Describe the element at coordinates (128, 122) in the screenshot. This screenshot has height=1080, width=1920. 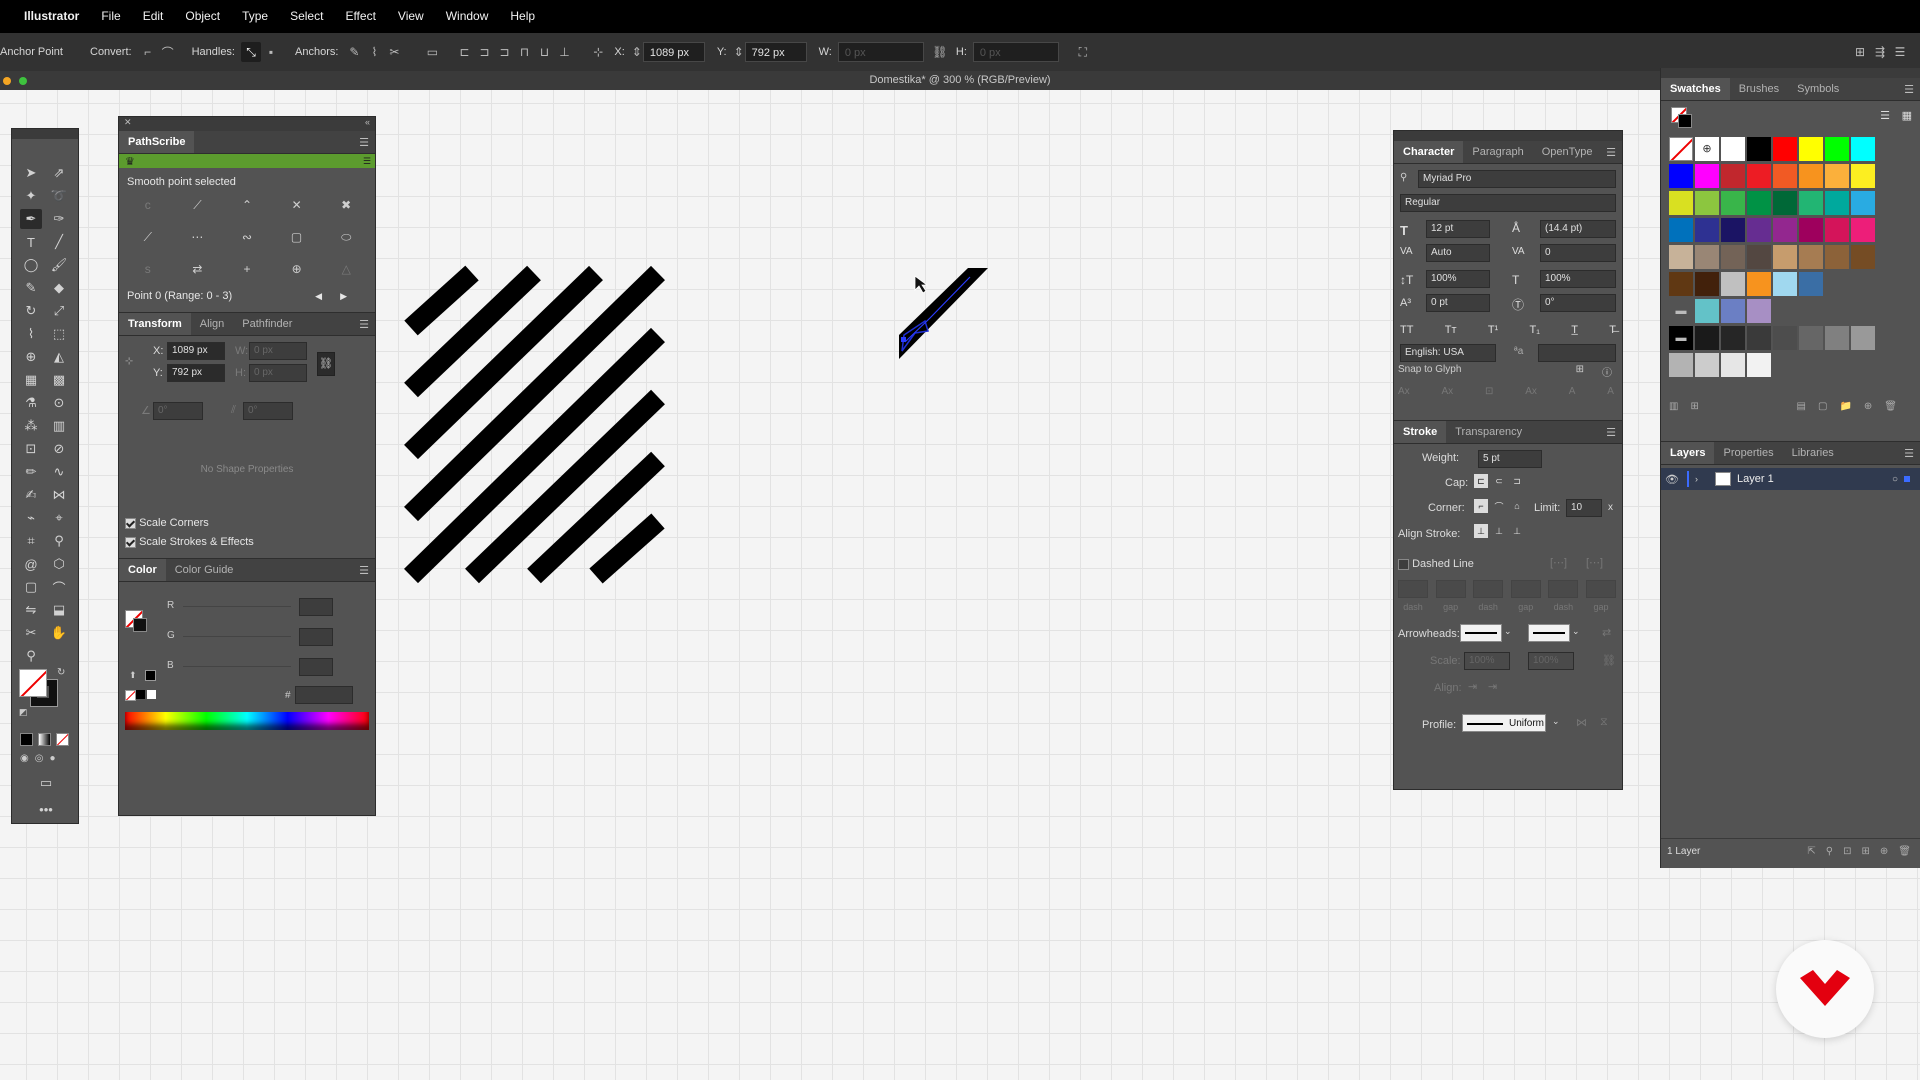
I see `close-icon: ✕` at that location.